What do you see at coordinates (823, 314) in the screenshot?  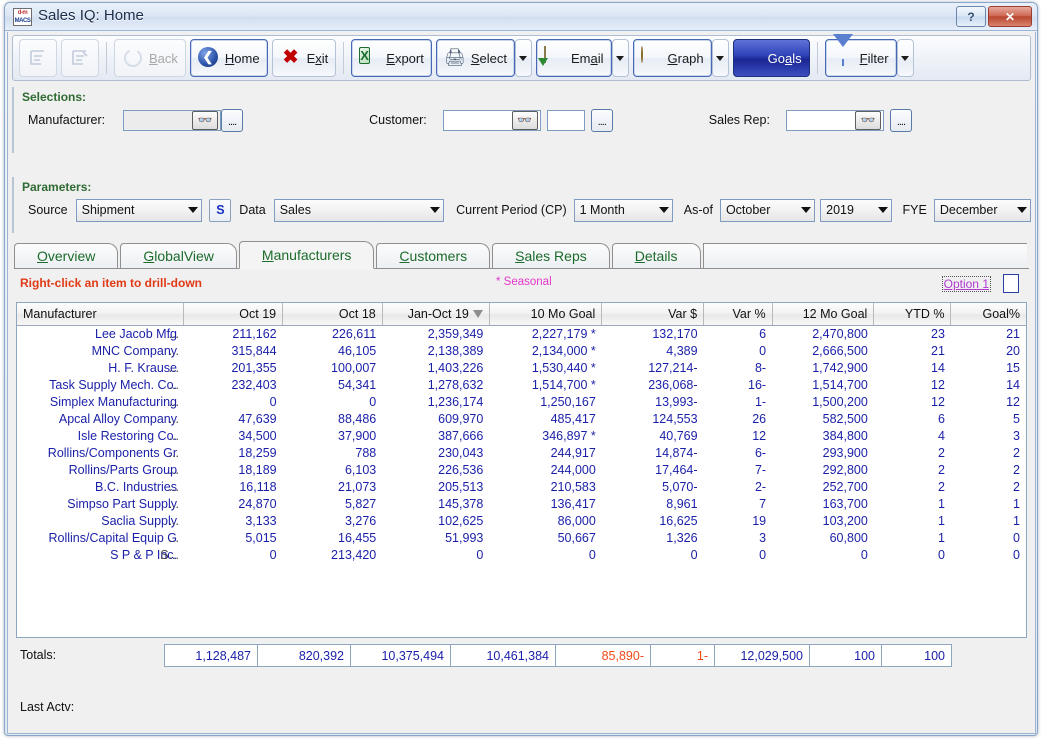 I see `column-header-goal12mo: 12 Mo Goal` at bounding box center [823, 314].